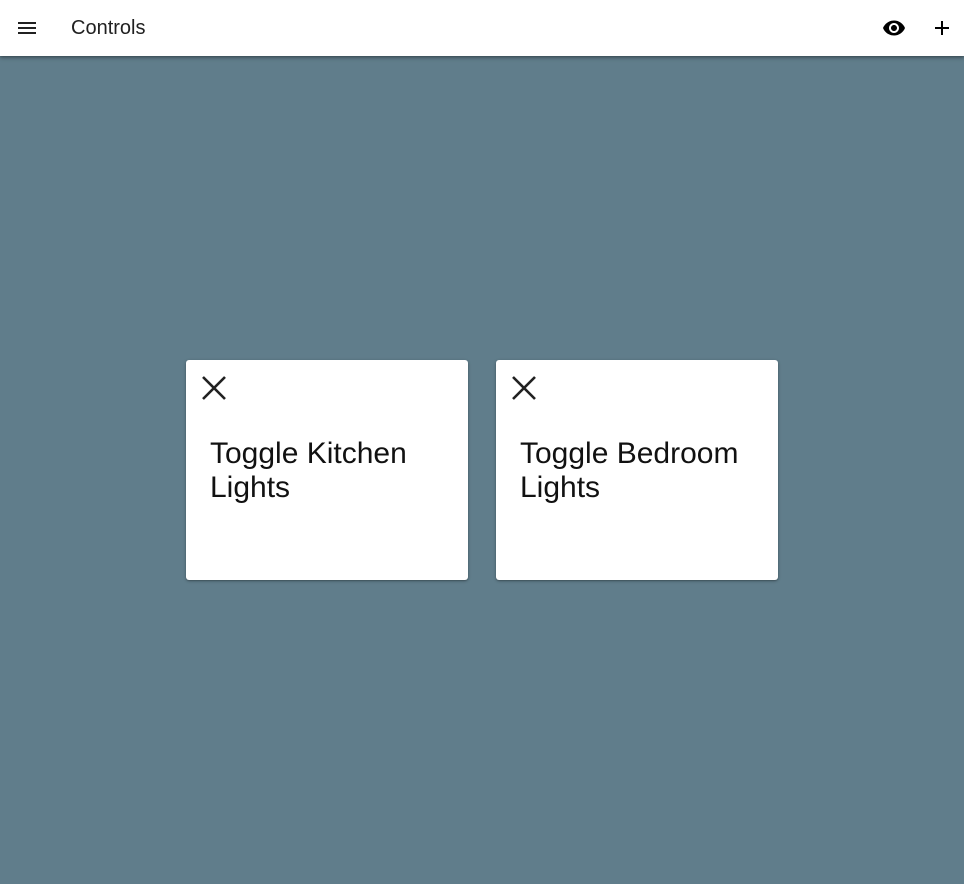 The image size is (964, 884). I want to click on app-bar: Controls, so click(482, 28).